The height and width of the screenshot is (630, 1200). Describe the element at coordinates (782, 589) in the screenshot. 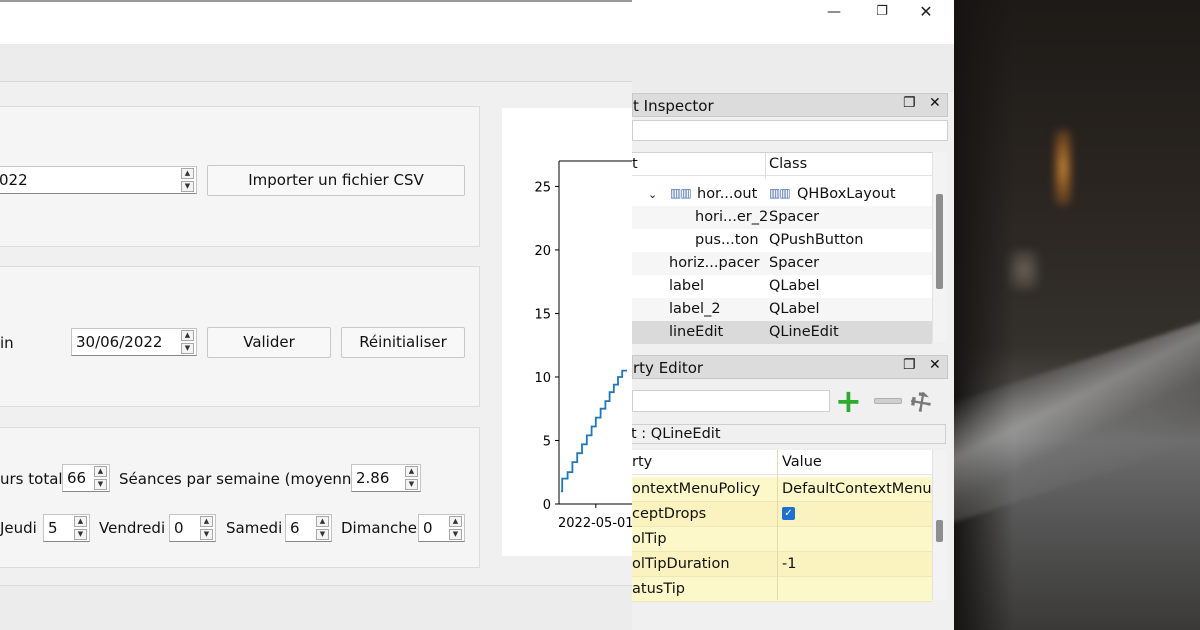

I see `property-row: atusTip` at that location.